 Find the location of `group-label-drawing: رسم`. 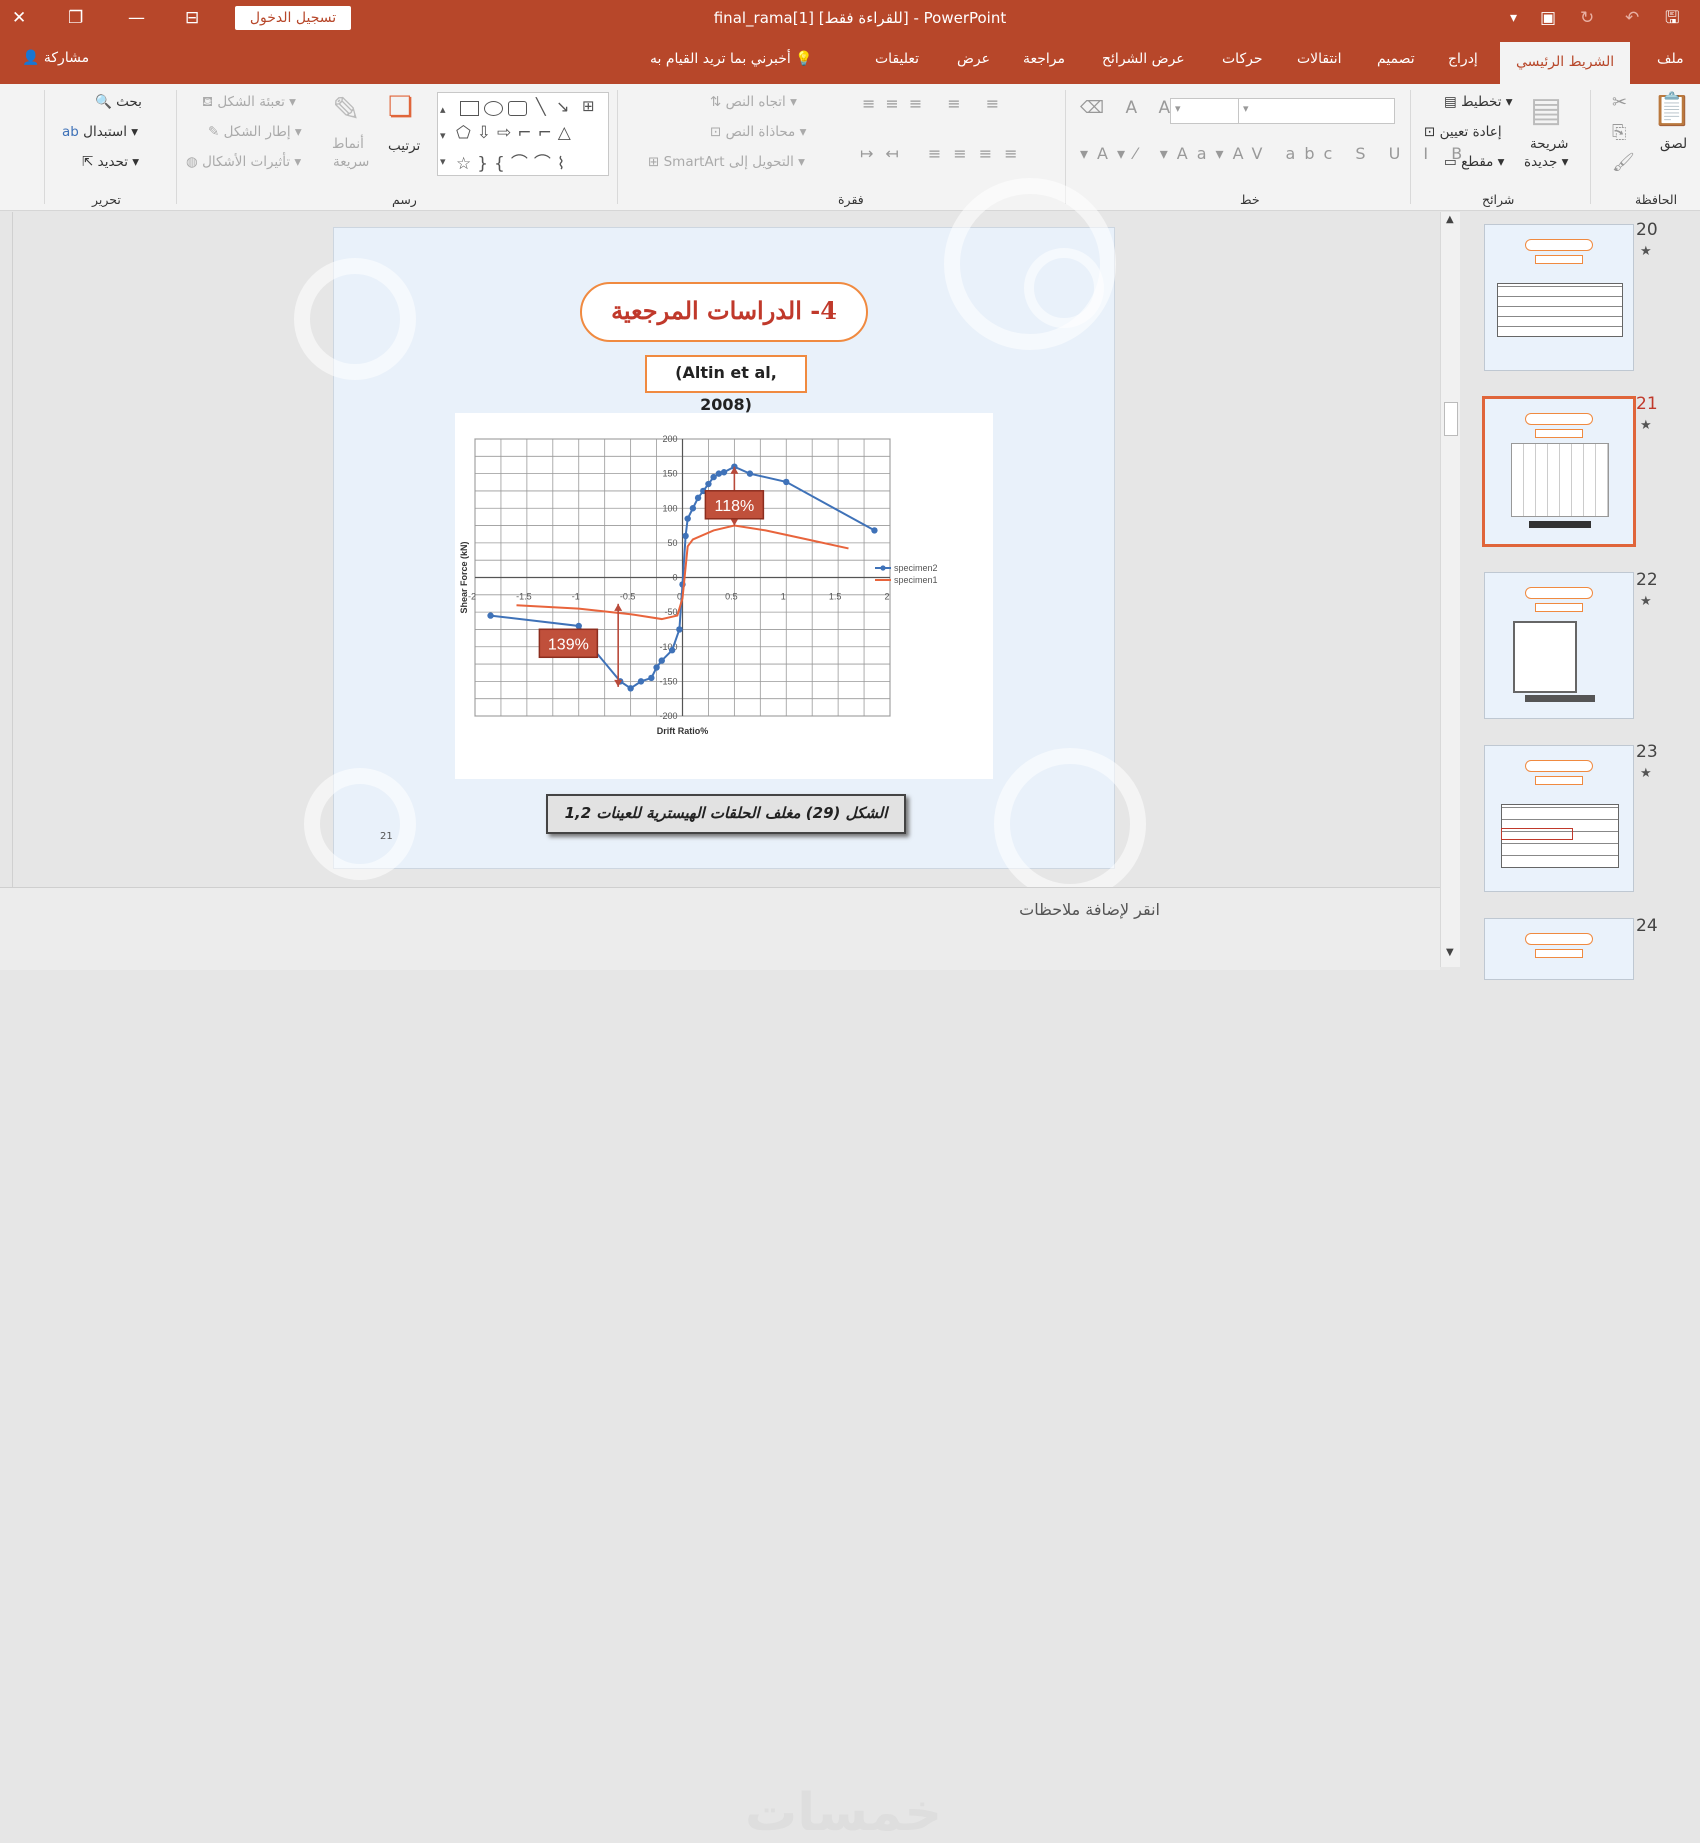

group-label-drawing: رسم is located at coordinates (404, 199).